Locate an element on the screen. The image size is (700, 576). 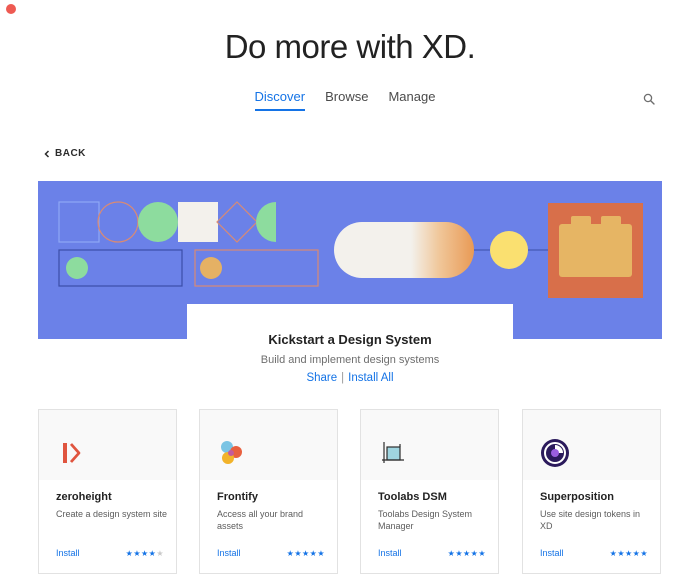
page-title: Do more with XD. is located at coordinates (350, 46).